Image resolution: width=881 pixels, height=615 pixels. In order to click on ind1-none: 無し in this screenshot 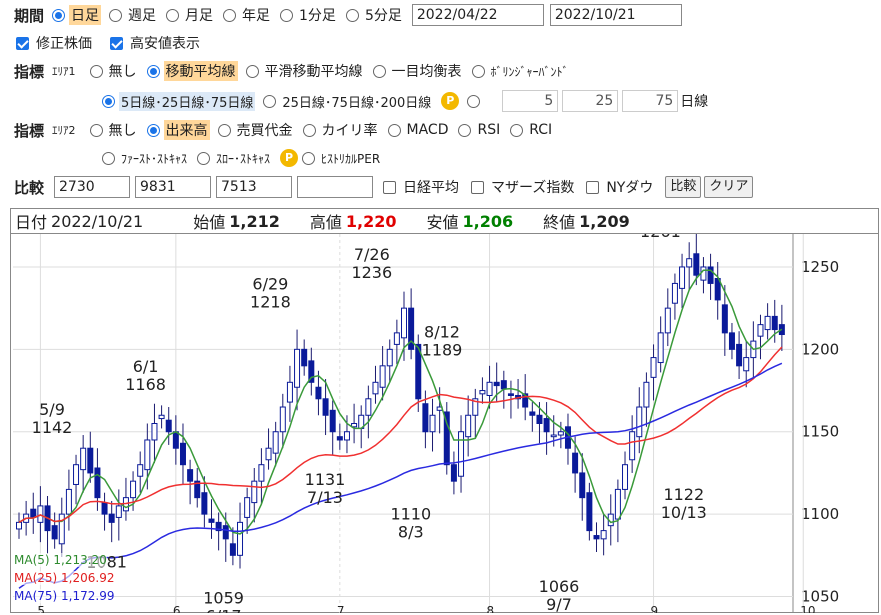, I will do `click(110, 71)`.